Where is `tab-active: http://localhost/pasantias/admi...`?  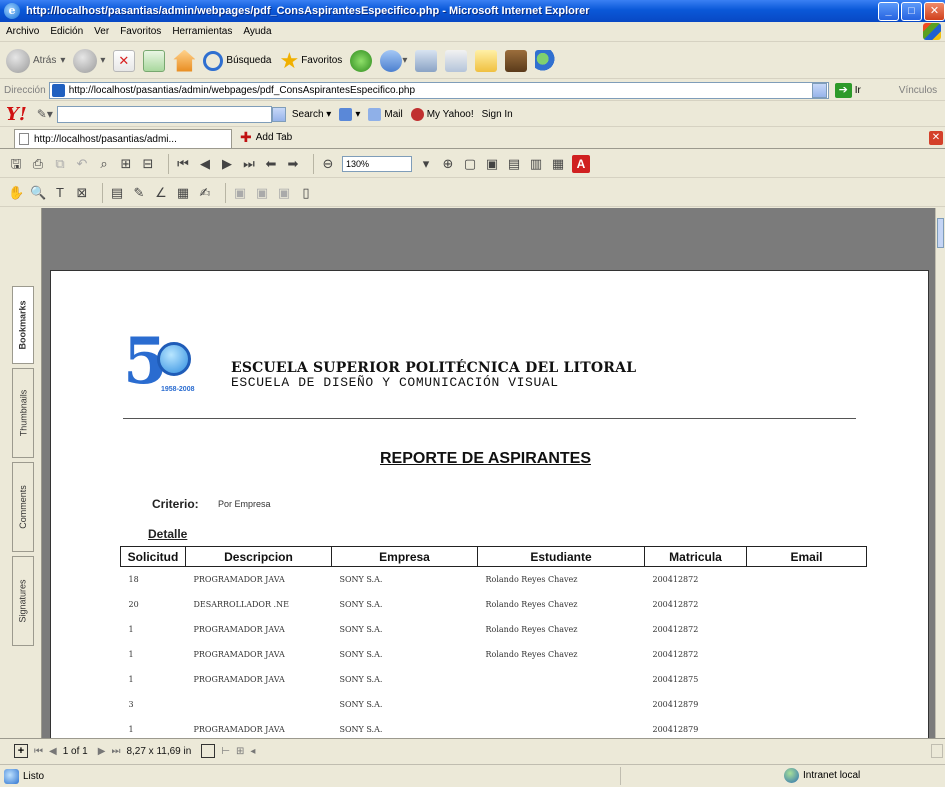 tab-active: http://localhost/pasantias/admi... is located at coordinates (123, 138).